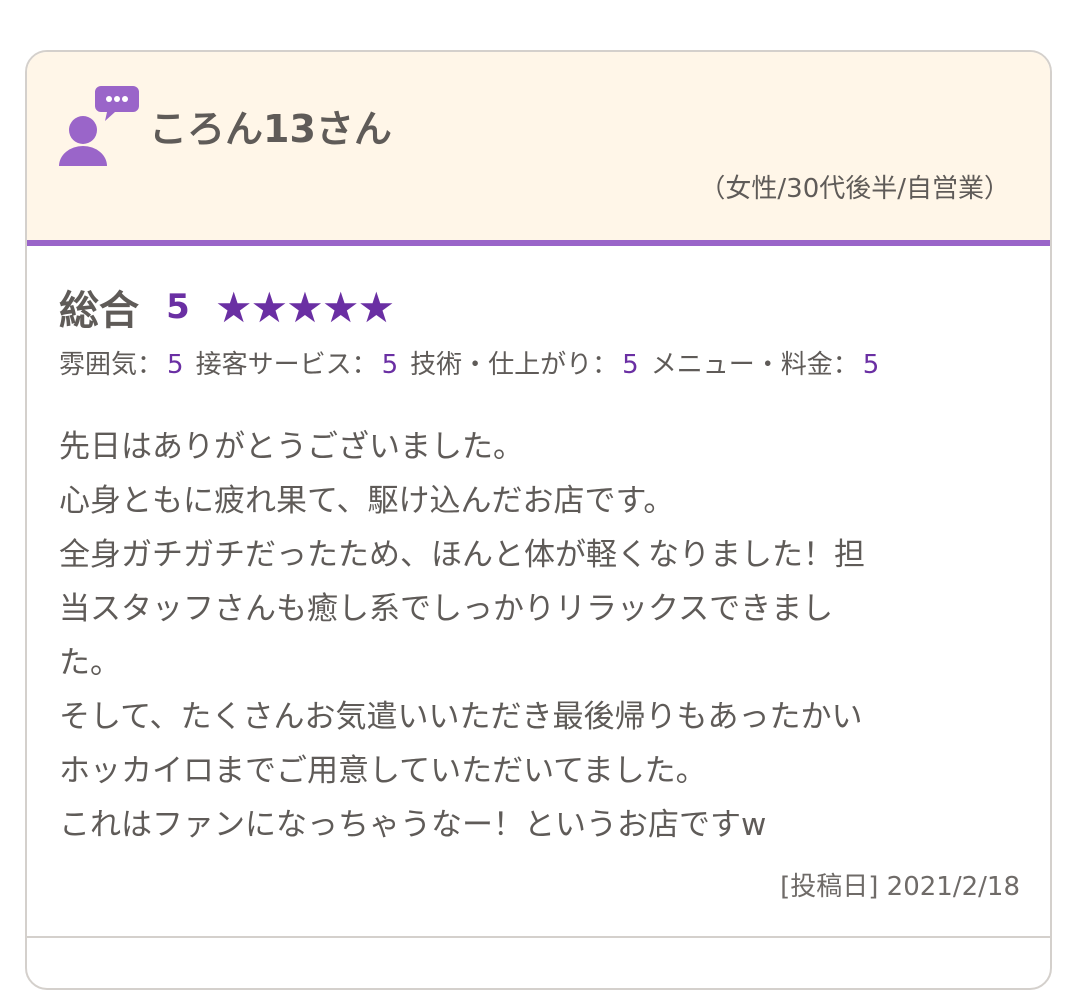 The image size is (1080, 990). What do you see at coordinates (291, 447) in the screenshot?
I see `review-text-line: 先日はありがとうございました。` at bounding box center [291, 447].